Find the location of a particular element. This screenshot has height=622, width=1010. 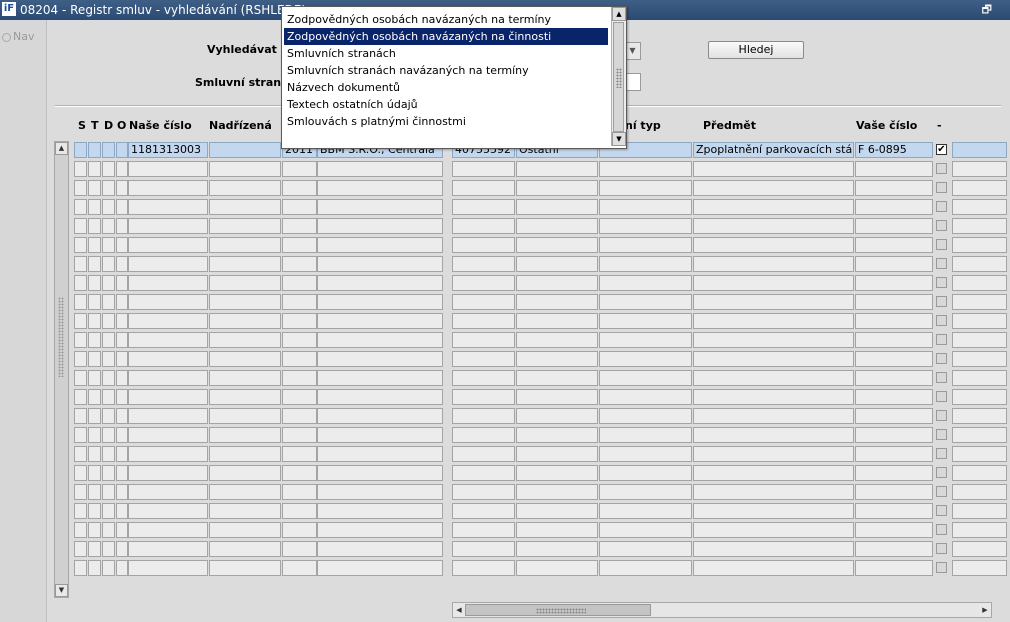

scroll-up-icon: ▲ is located at coordinates (61, 148).